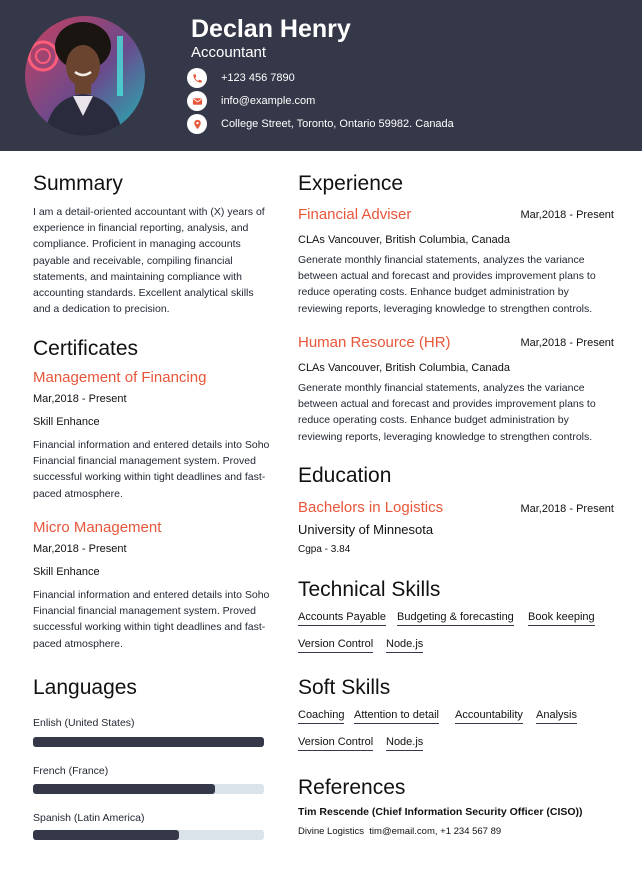  I want to click on summary-heading: Summary, so click(78, 183).